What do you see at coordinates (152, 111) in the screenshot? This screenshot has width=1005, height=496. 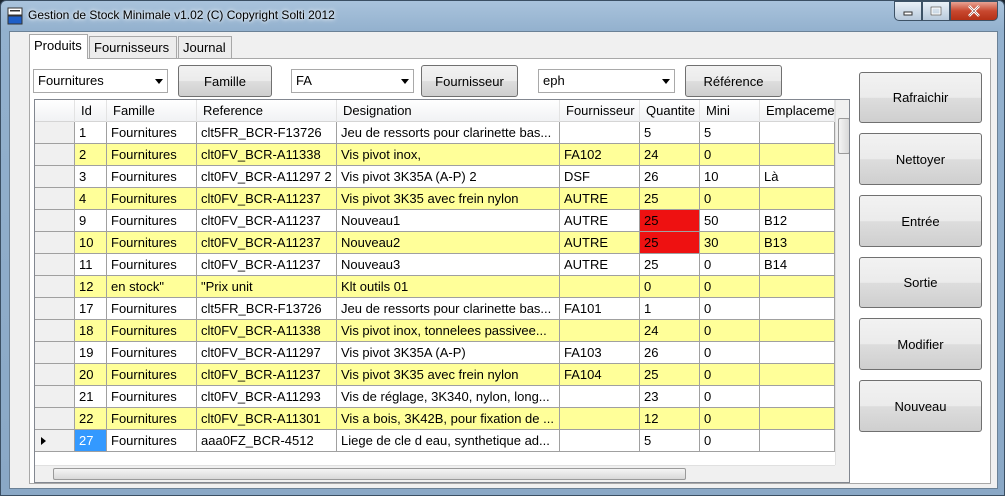 I see `column-header: Famille` at bounding box center [152, 111].